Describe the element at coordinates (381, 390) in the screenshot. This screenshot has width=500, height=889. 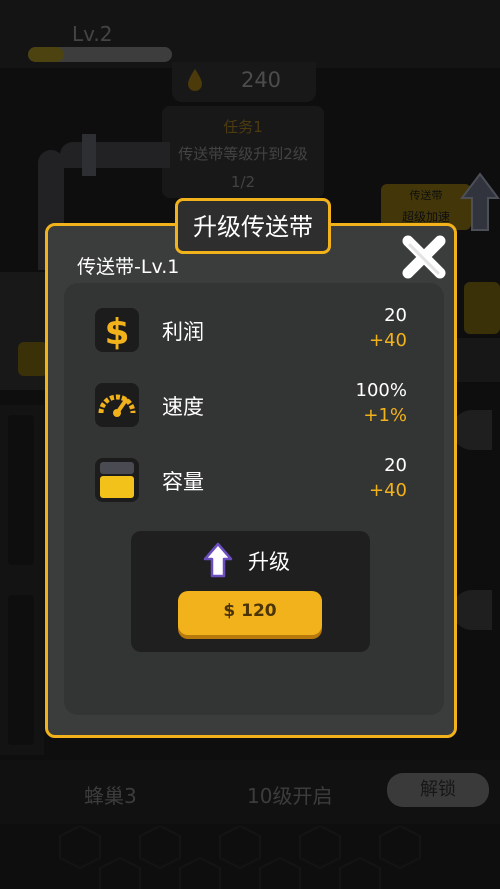
I see `stat-speed-value: 100%` at that location.